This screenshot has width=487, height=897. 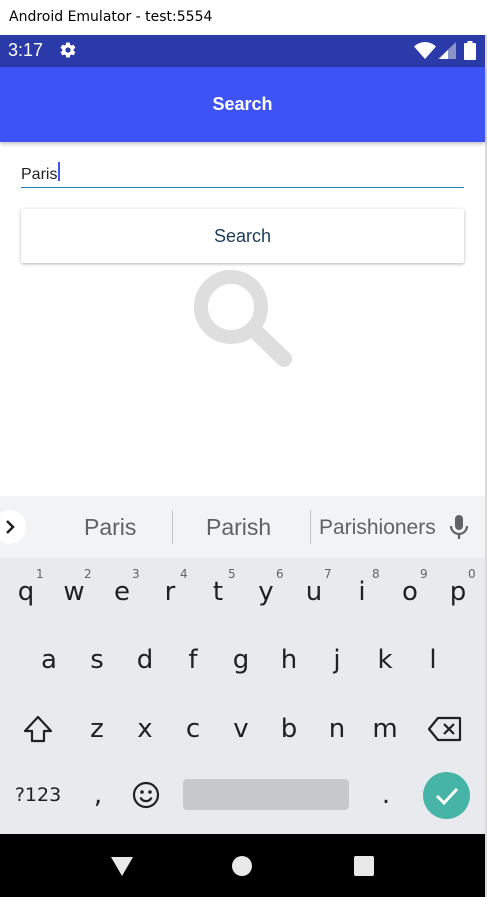 I want to click on suggestion-2: Parish, so click(x=238, y=527).